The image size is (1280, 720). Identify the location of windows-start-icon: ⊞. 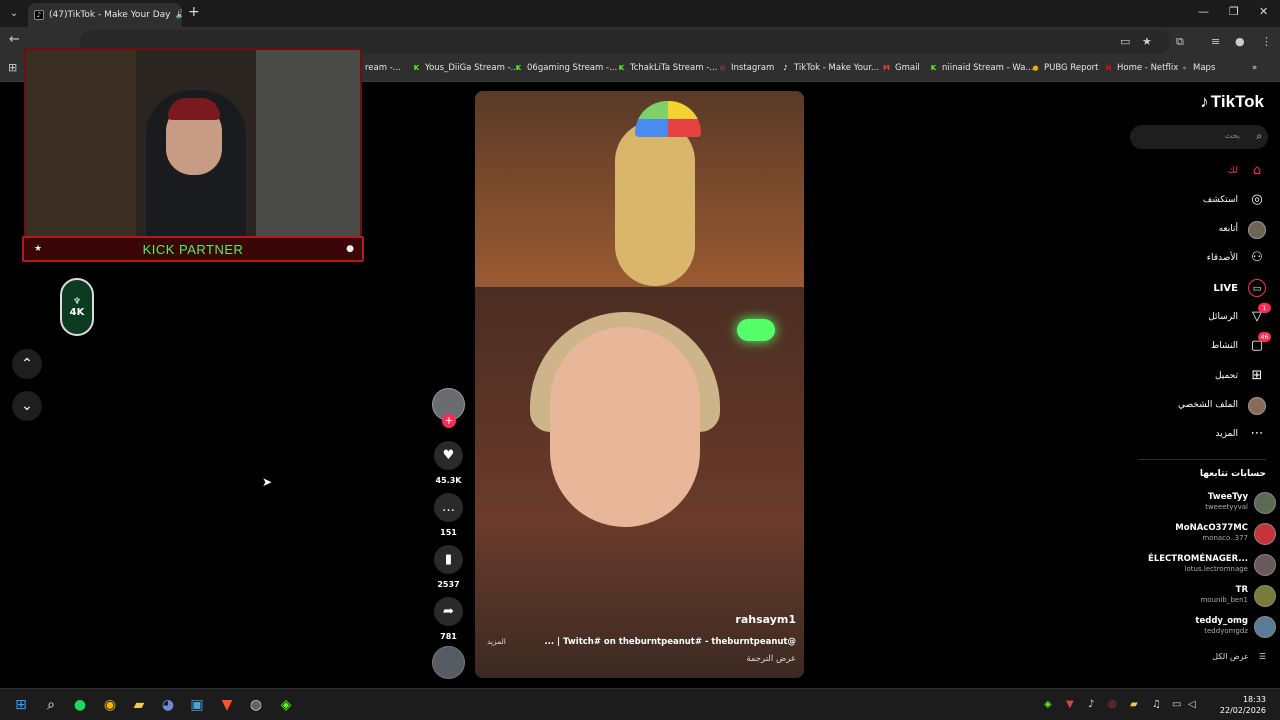
(21, 705).